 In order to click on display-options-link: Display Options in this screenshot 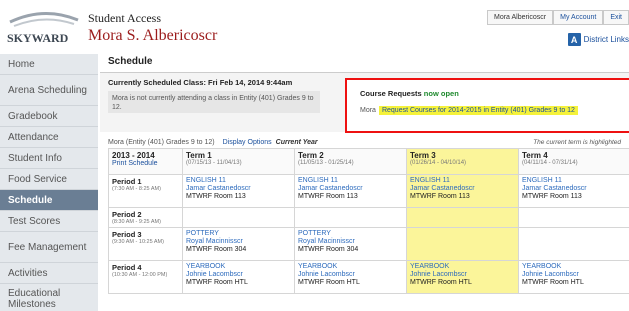, I will do `click(247, 142)`.